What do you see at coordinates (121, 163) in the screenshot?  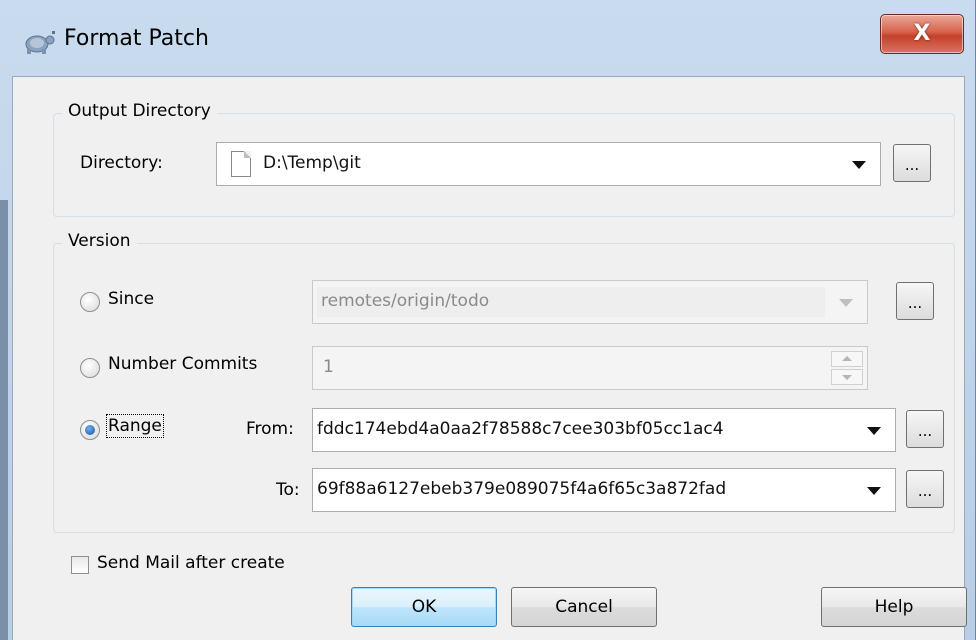 I see `directory-label: Directory:` at bounding box center [121, 163].